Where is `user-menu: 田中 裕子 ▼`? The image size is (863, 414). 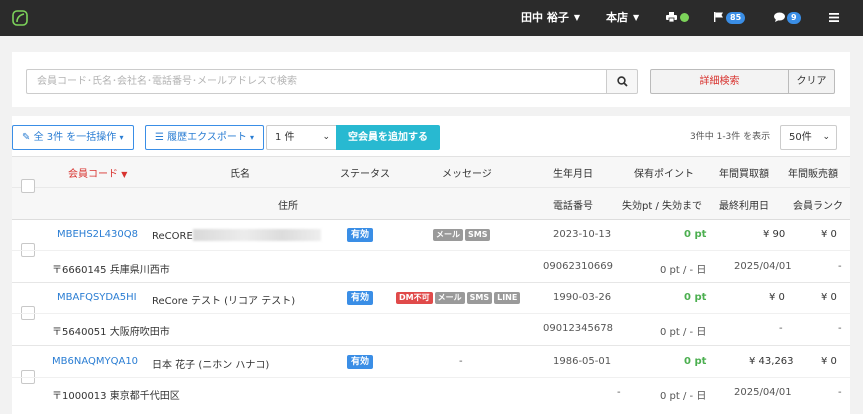 user-menu: 田中 裕子 ▼ is located at coordinates (550, 18).